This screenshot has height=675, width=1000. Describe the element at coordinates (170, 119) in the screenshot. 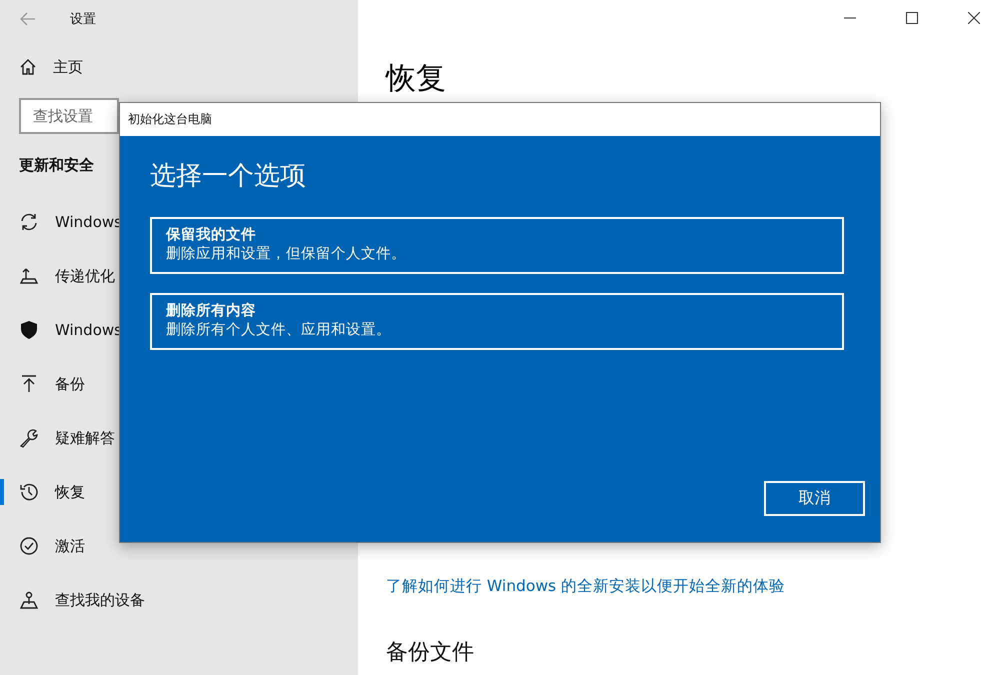

I see `dialog-title: 初始化这台电脑` at that location.